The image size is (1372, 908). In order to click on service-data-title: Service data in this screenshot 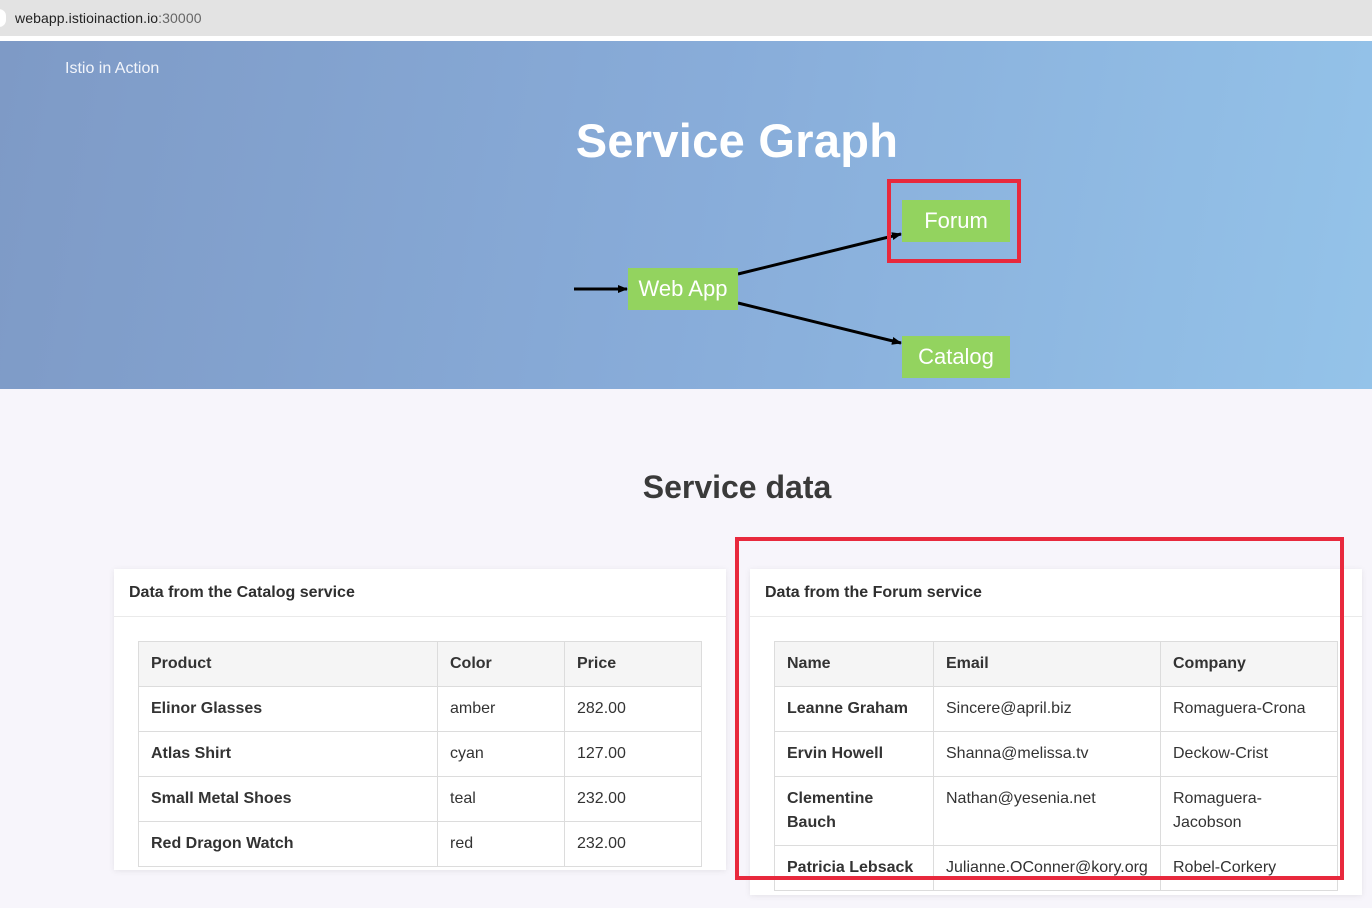, I will do `click(737, 487)`.